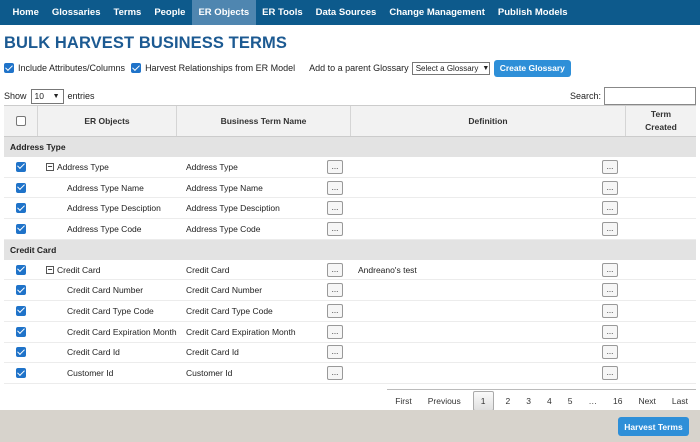 The width and height of the screenshot is (700, 442). What do you see at coordinates (9, 68) in the screenshot?
I see `include-attributes-checkbox` at bounding box center [9, 68].